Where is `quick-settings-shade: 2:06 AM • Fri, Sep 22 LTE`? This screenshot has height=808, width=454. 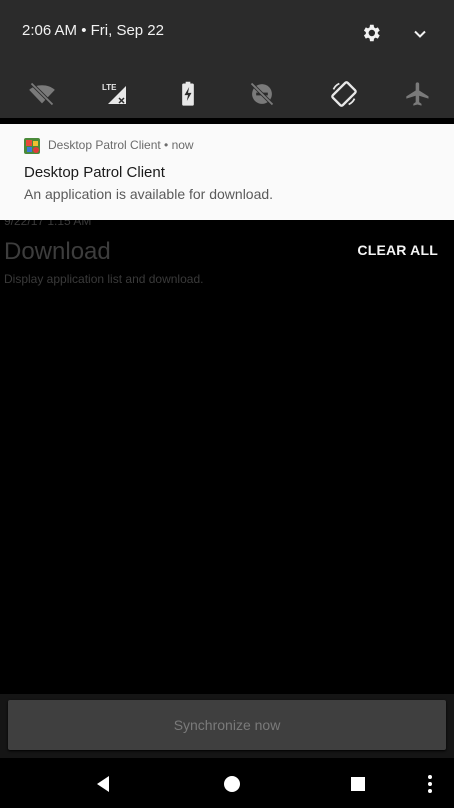
quick-settings-shade: 2:06 AM • Fri, Sep 22 LTE is located at coordinates (227, 59).